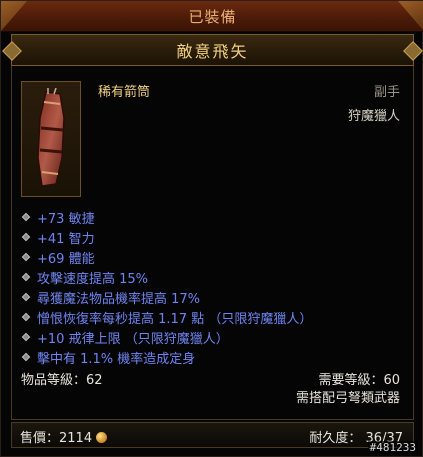  What do you see at coordinates (102, 437) in the screenshot?
I see `gold-coin-icon` at bounding box center [102, 437].